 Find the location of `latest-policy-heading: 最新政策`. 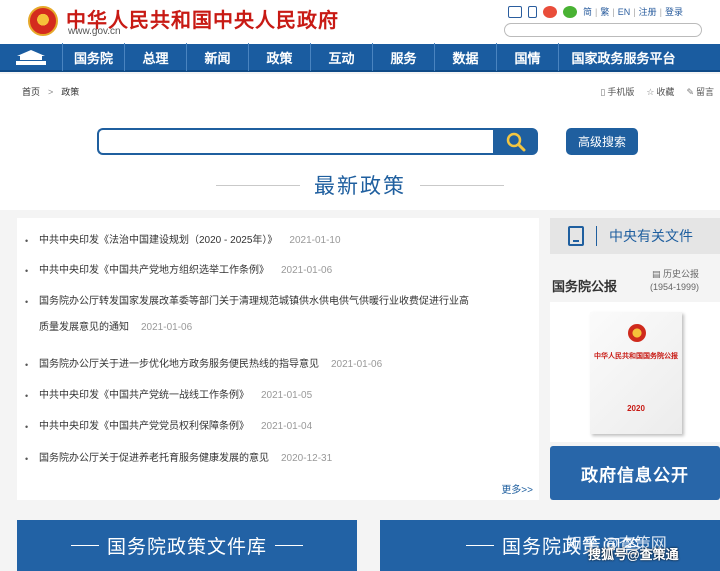

latest-policy-heading: 最新政策 is located at coordinates (360, 186).